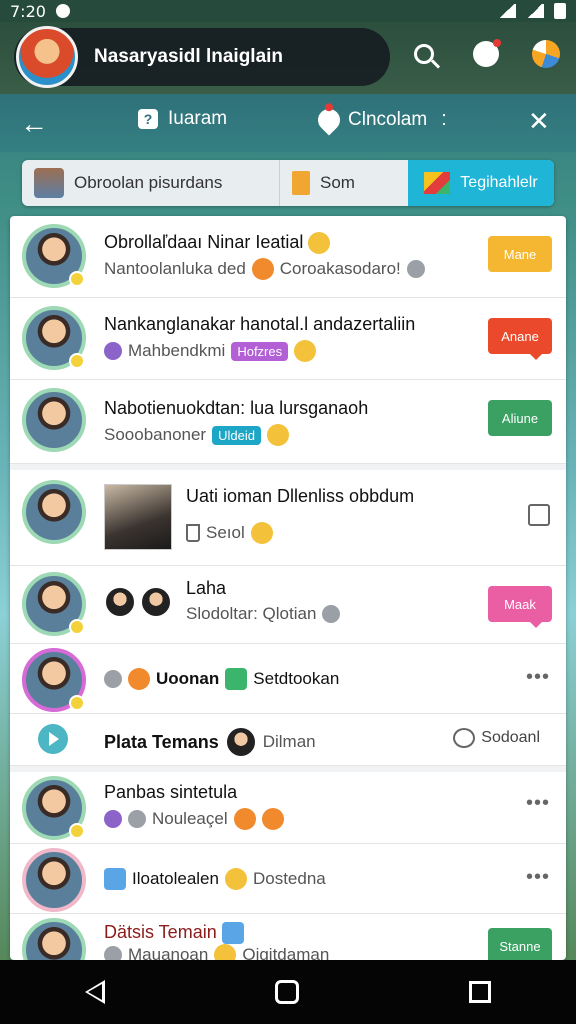 This screenshot has height=1024, width=576. What do you see at coordinates (189, 56) in the screenshot?
I see `profile-name: Nasaryasidl lnaiglain` at bounding box center [189, 56].